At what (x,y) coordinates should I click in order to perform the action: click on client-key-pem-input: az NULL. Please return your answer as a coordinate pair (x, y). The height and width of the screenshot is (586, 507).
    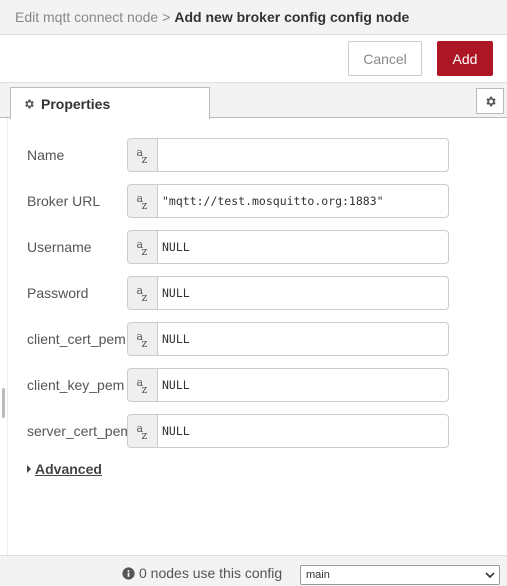
    Looking at the image, I should click on (288, 385).